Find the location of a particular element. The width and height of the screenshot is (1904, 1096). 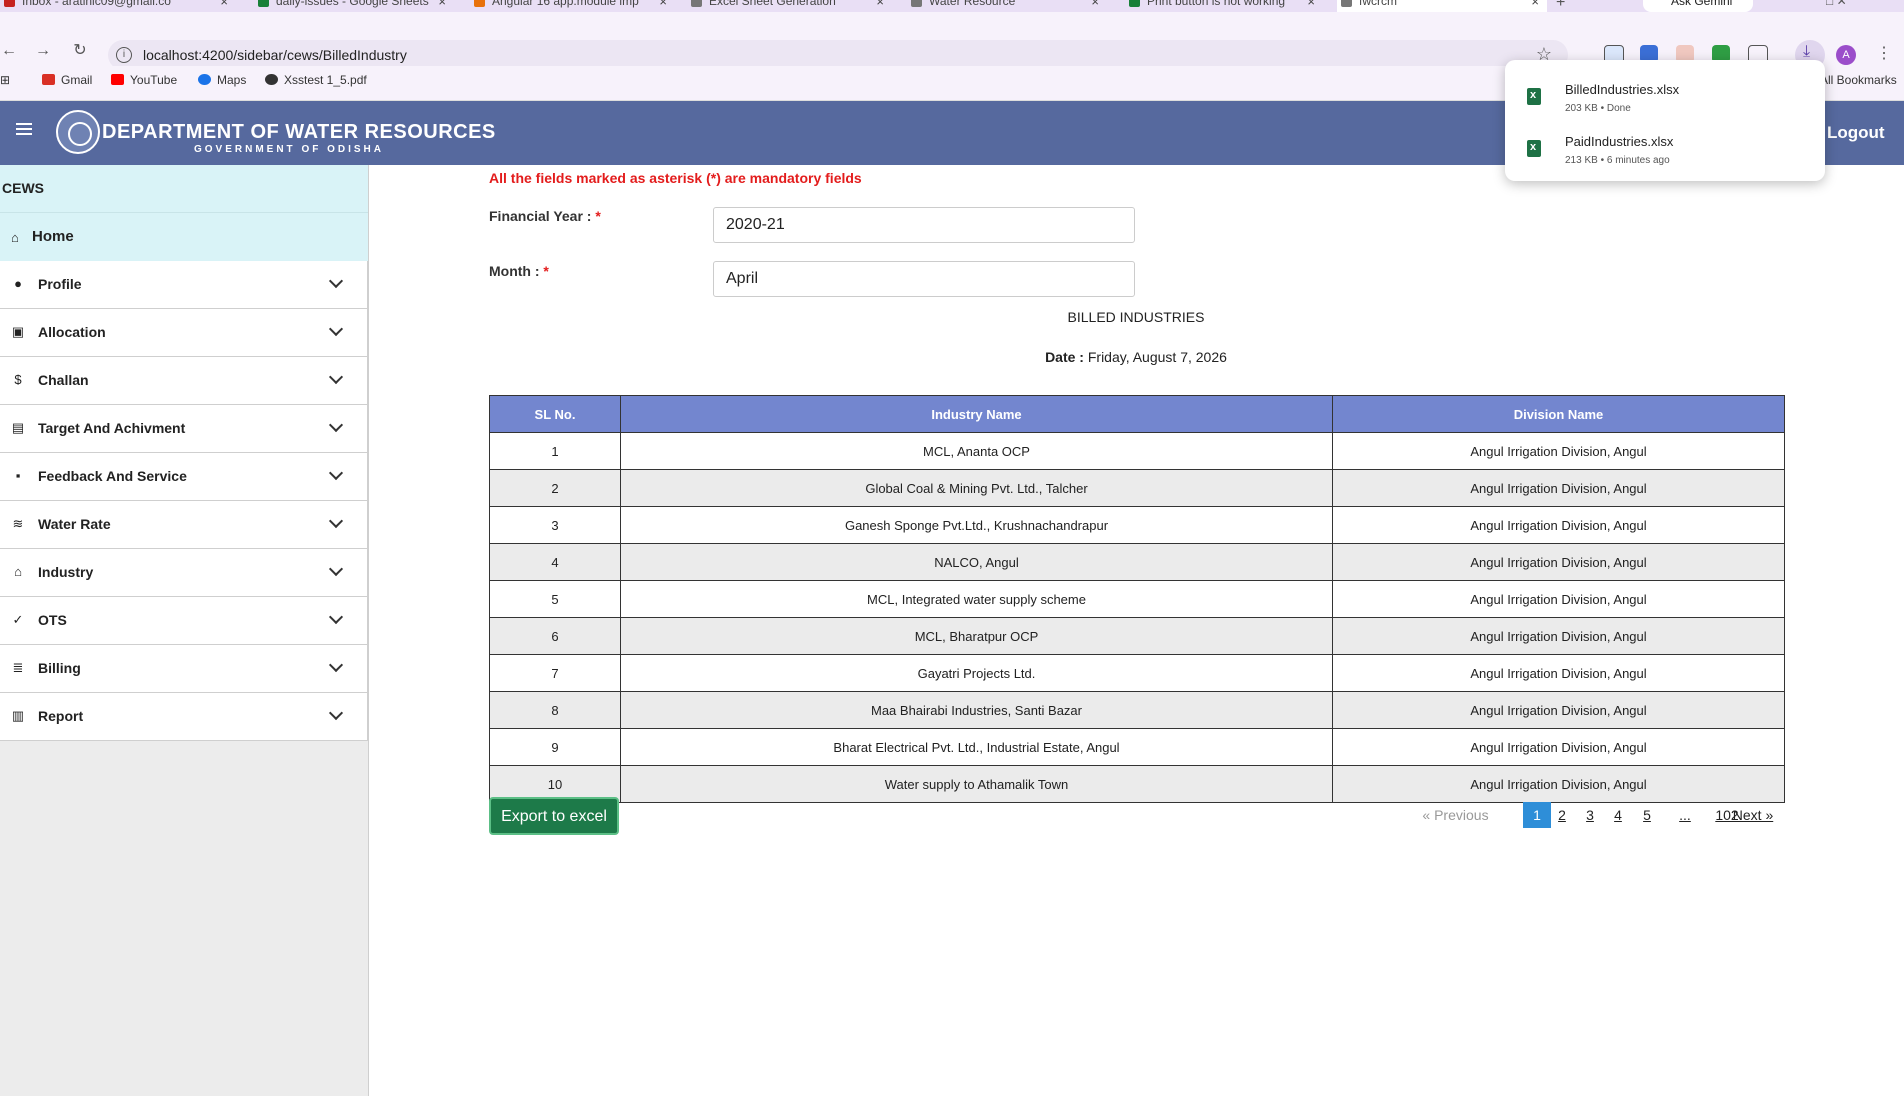

tab-label: Print button is not working is located at coordinates (1216, 4).